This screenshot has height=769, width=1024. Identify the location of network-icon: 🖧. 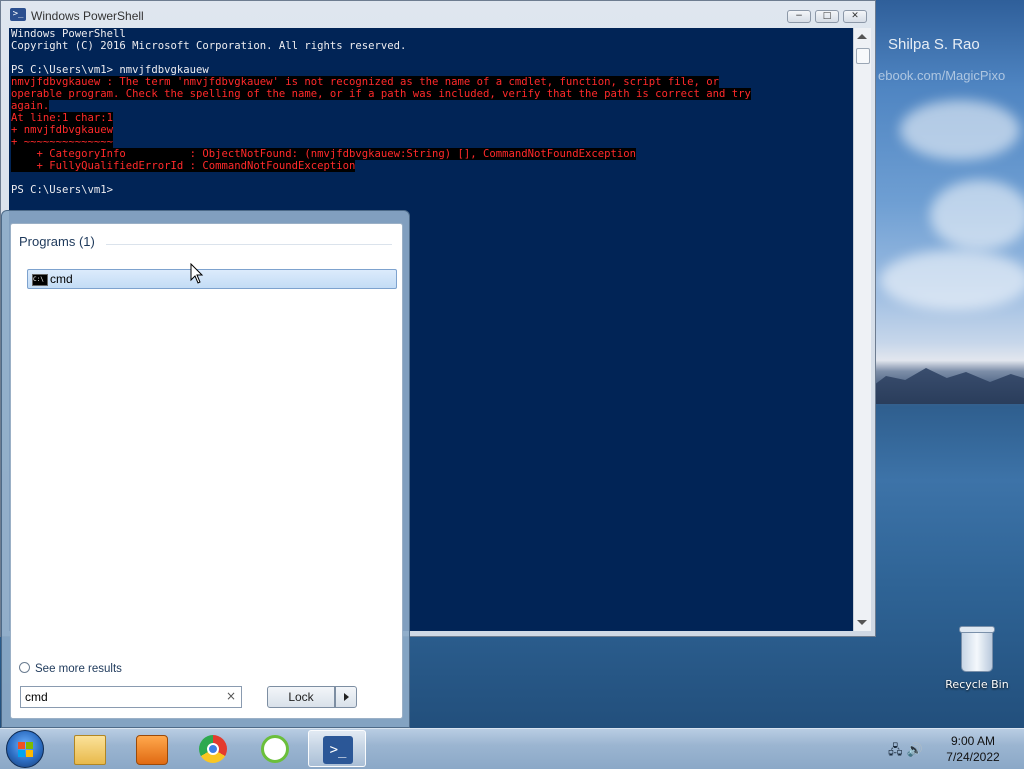
(895, 750).